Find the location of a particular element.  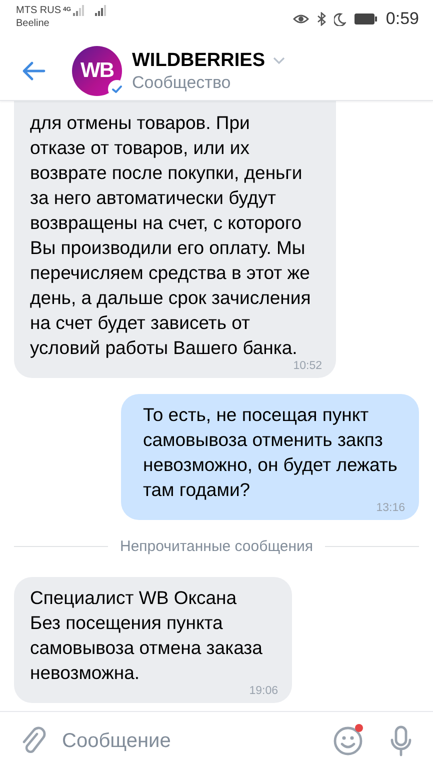

message-time: 10:52 is located at coordinates (307, 366).